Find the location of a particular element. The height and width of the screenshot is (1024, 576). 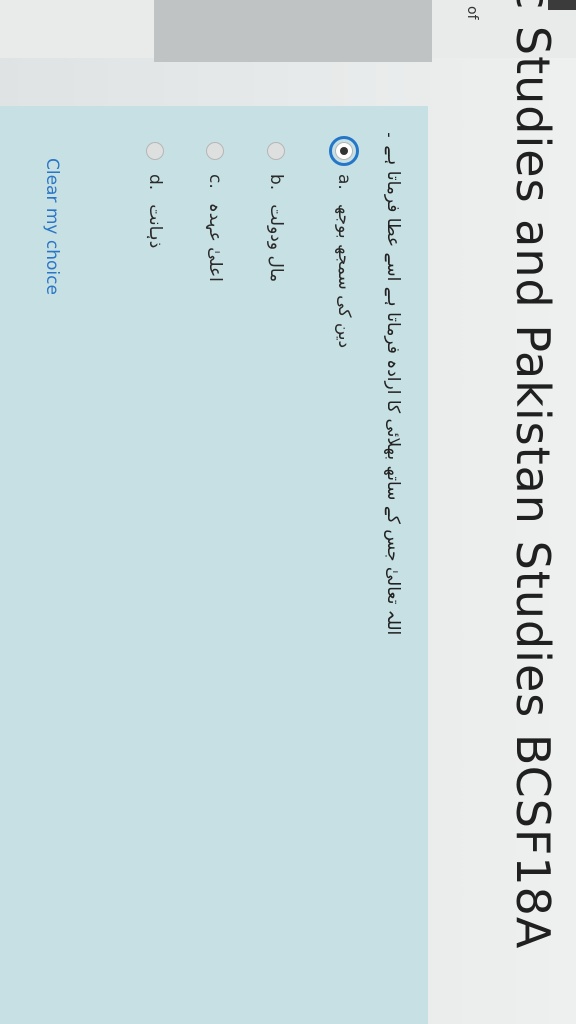

answer-letter-b: b. is located at coordinates (276, 182).